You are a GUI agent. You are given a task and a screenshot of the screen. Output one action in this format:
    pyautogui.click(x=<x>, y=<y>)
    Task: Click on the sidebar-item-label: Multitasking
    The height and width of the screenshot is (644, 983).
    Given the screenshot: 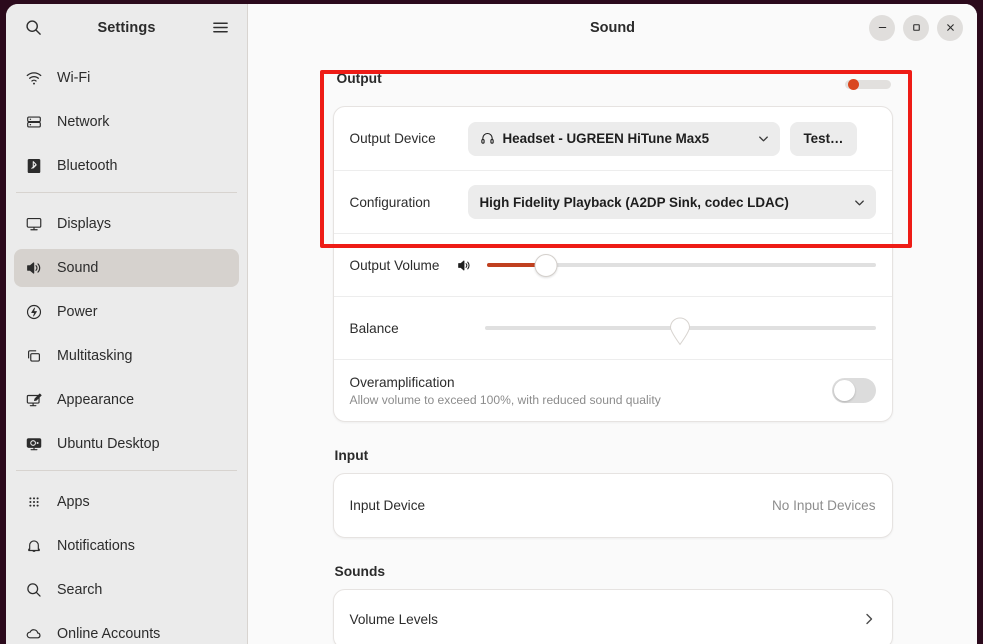 What is the action you would take?
    pyautogui.click(x=95, y=356)
    